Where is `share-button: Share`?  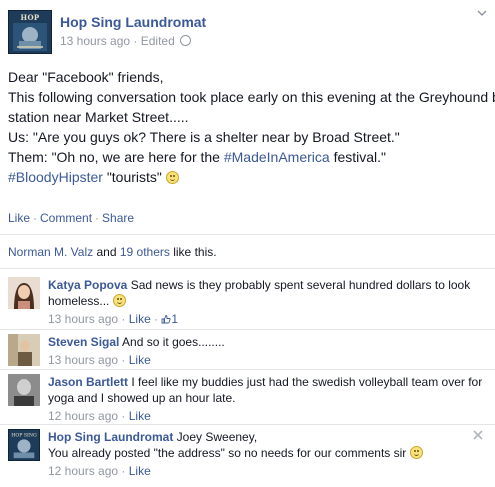 share-button: Share is located at coordinates (118, 218).